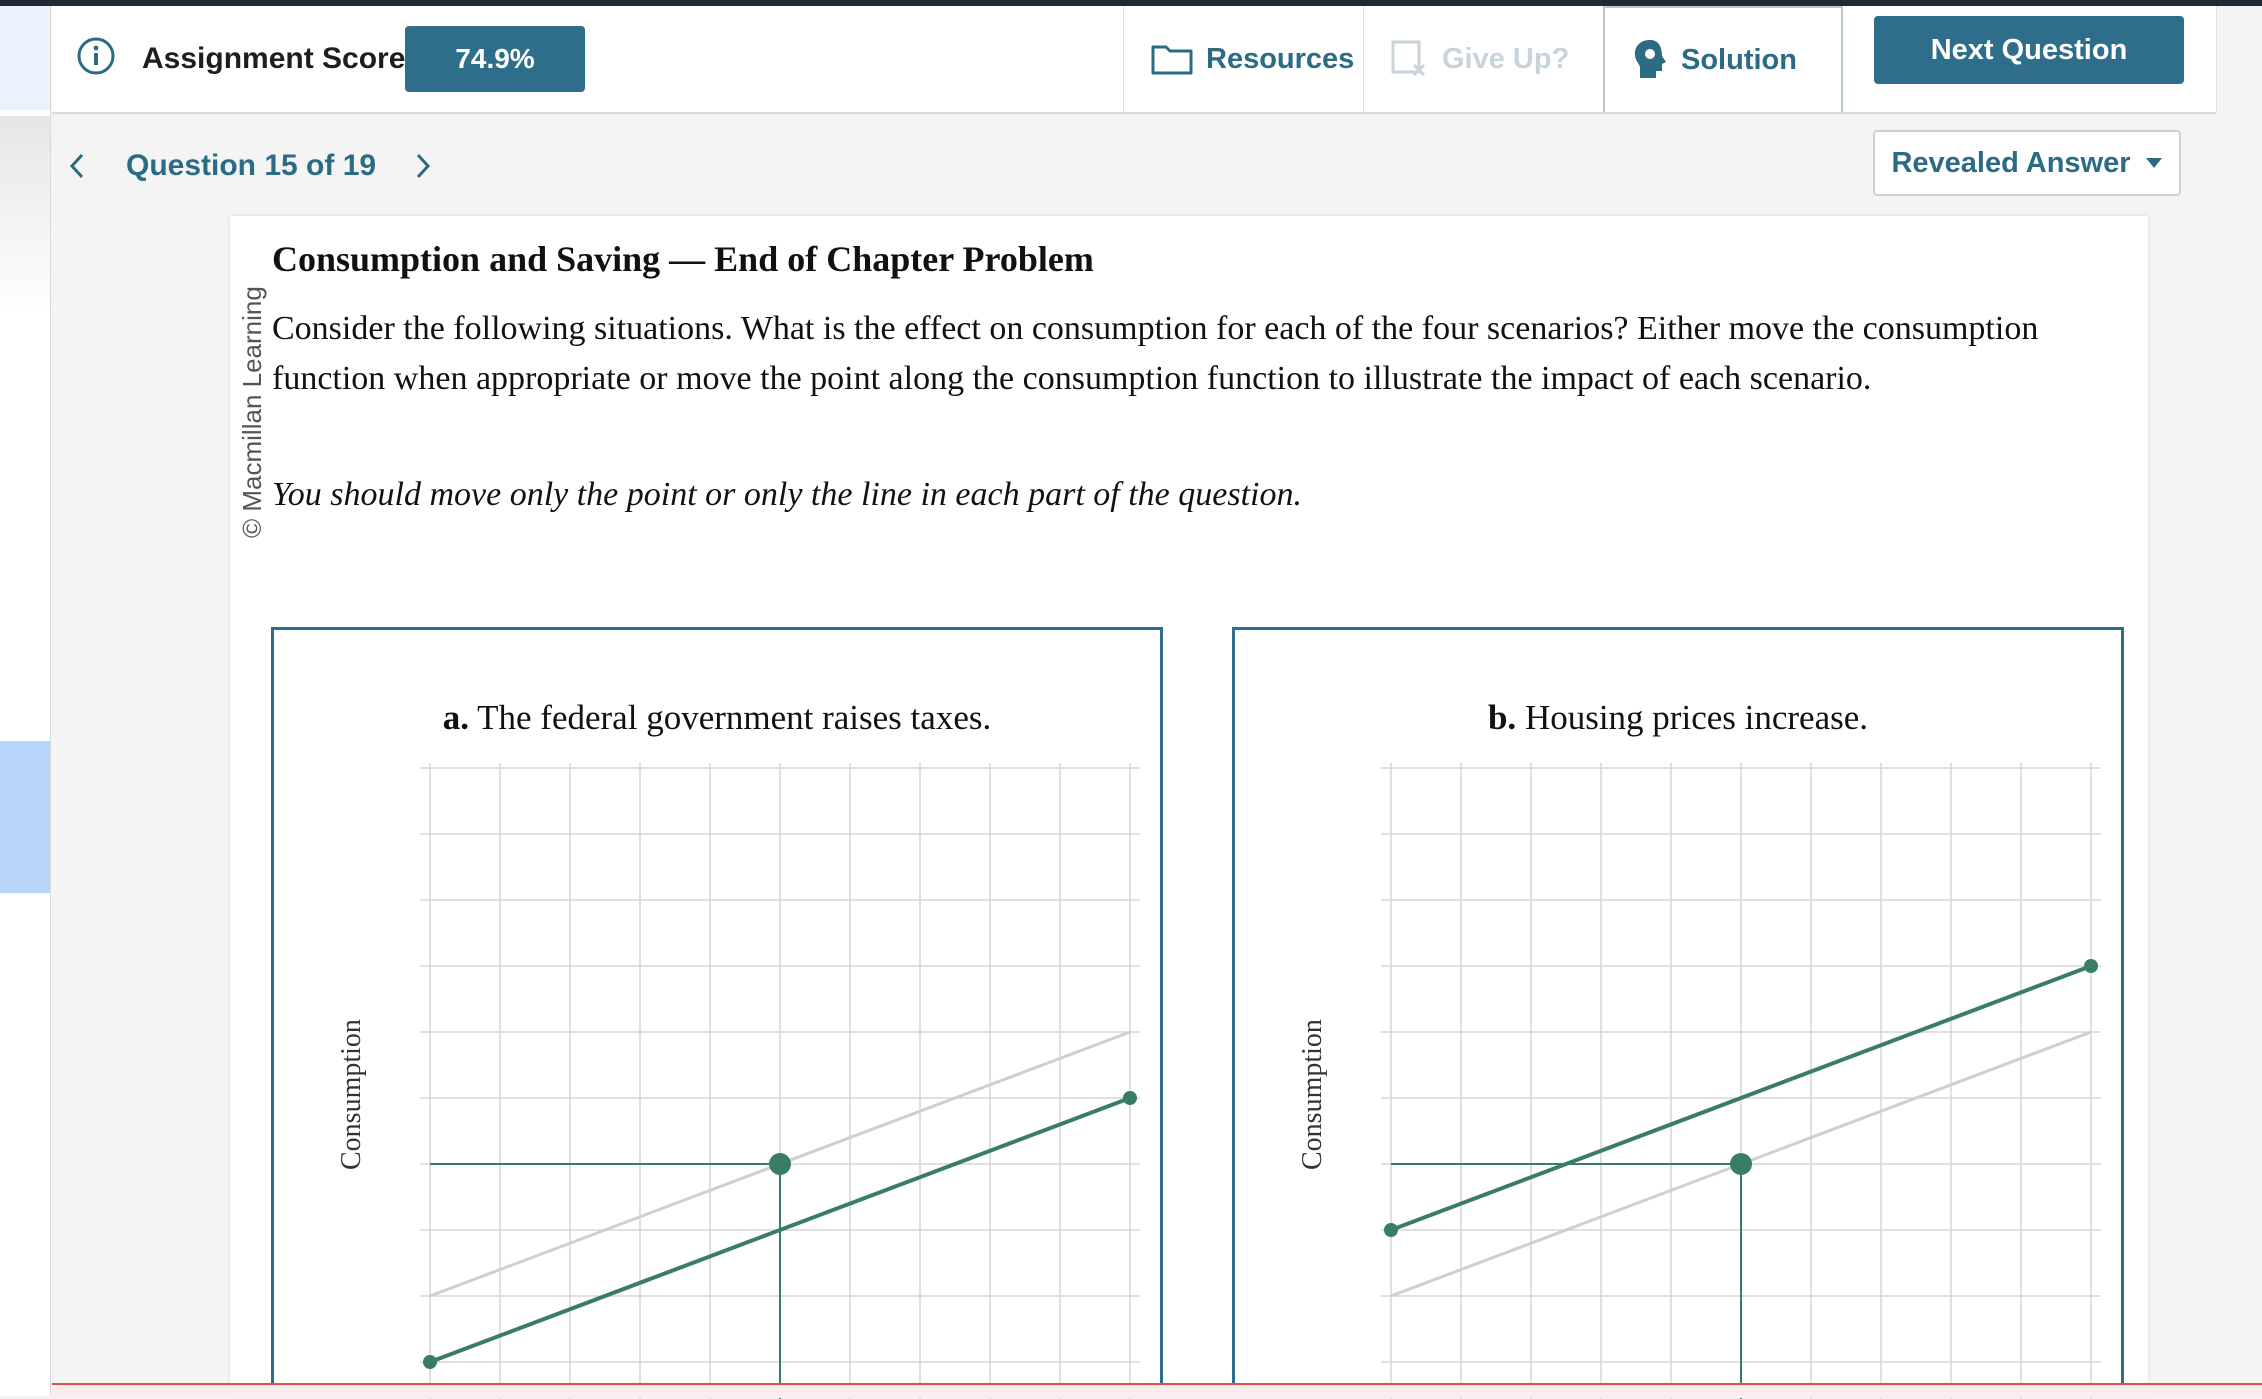  What do you see at coordinates (1650, 59) in the screenshot?
I see `lightbulb-head-icon` at bounding box center [1650, 59].